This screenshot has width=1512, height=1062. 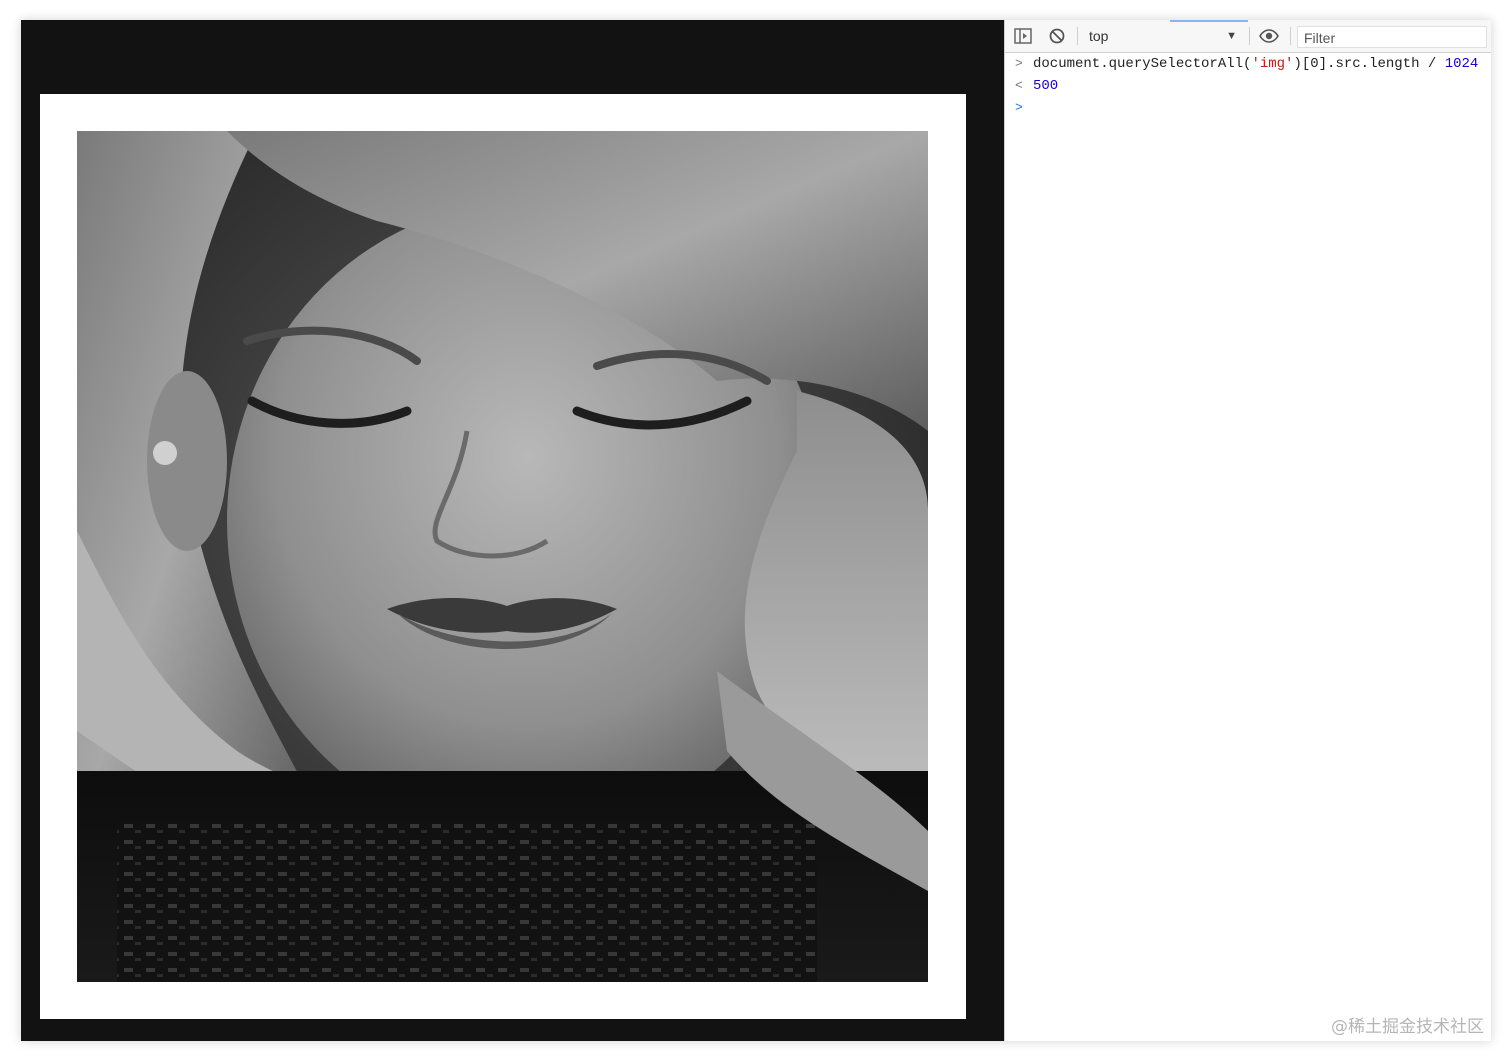 I want to click on console-toolbar: top ▼ Filter, so click(x=1248, y=36).